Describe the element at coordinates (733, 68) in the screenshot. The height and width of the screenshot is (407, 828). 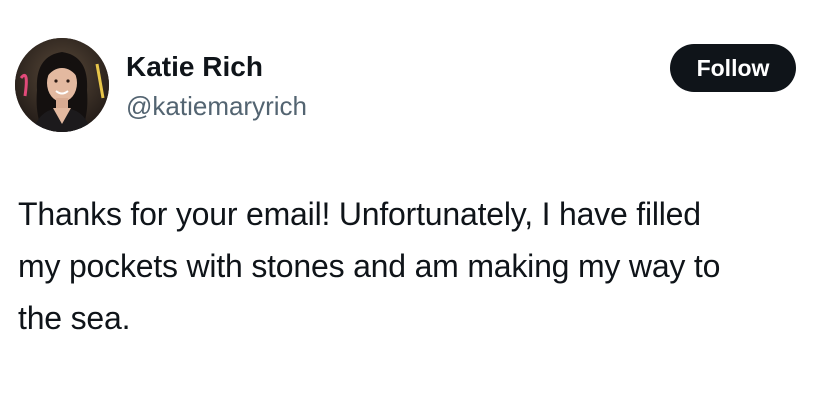
I see `follow-button: Follow` at that location.